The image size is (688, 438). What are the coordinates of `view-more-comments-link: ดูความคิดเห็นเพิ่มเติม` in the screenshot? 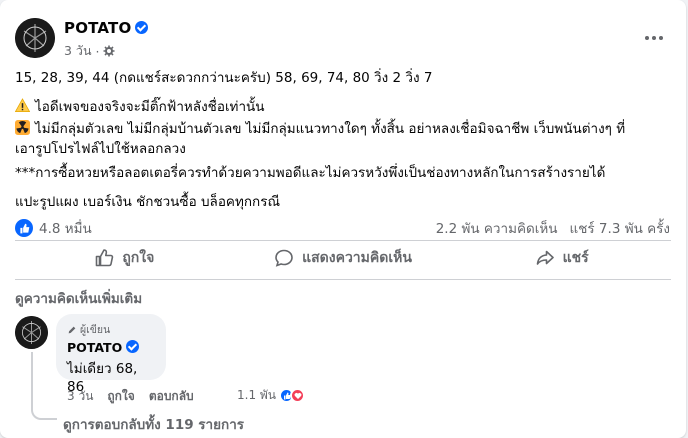 It's located at (78, 298).